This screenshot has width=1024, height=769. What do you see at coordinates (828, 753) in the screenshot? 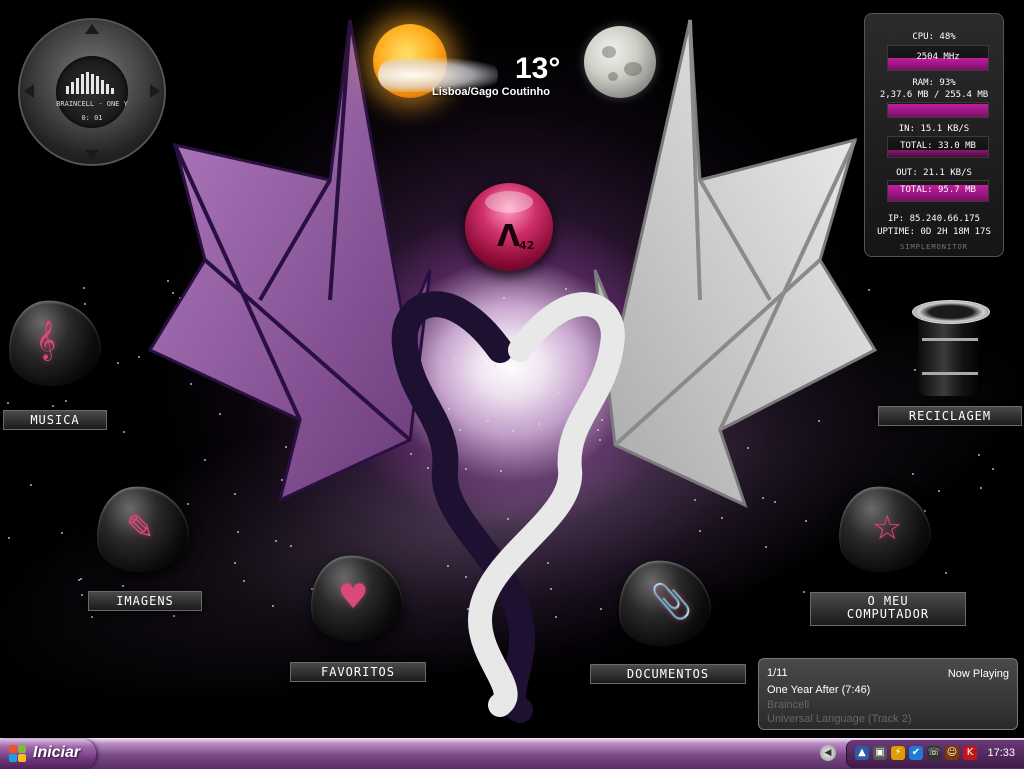
I see `tray-expand-icon: ◀` at bounding box center [828, 753].